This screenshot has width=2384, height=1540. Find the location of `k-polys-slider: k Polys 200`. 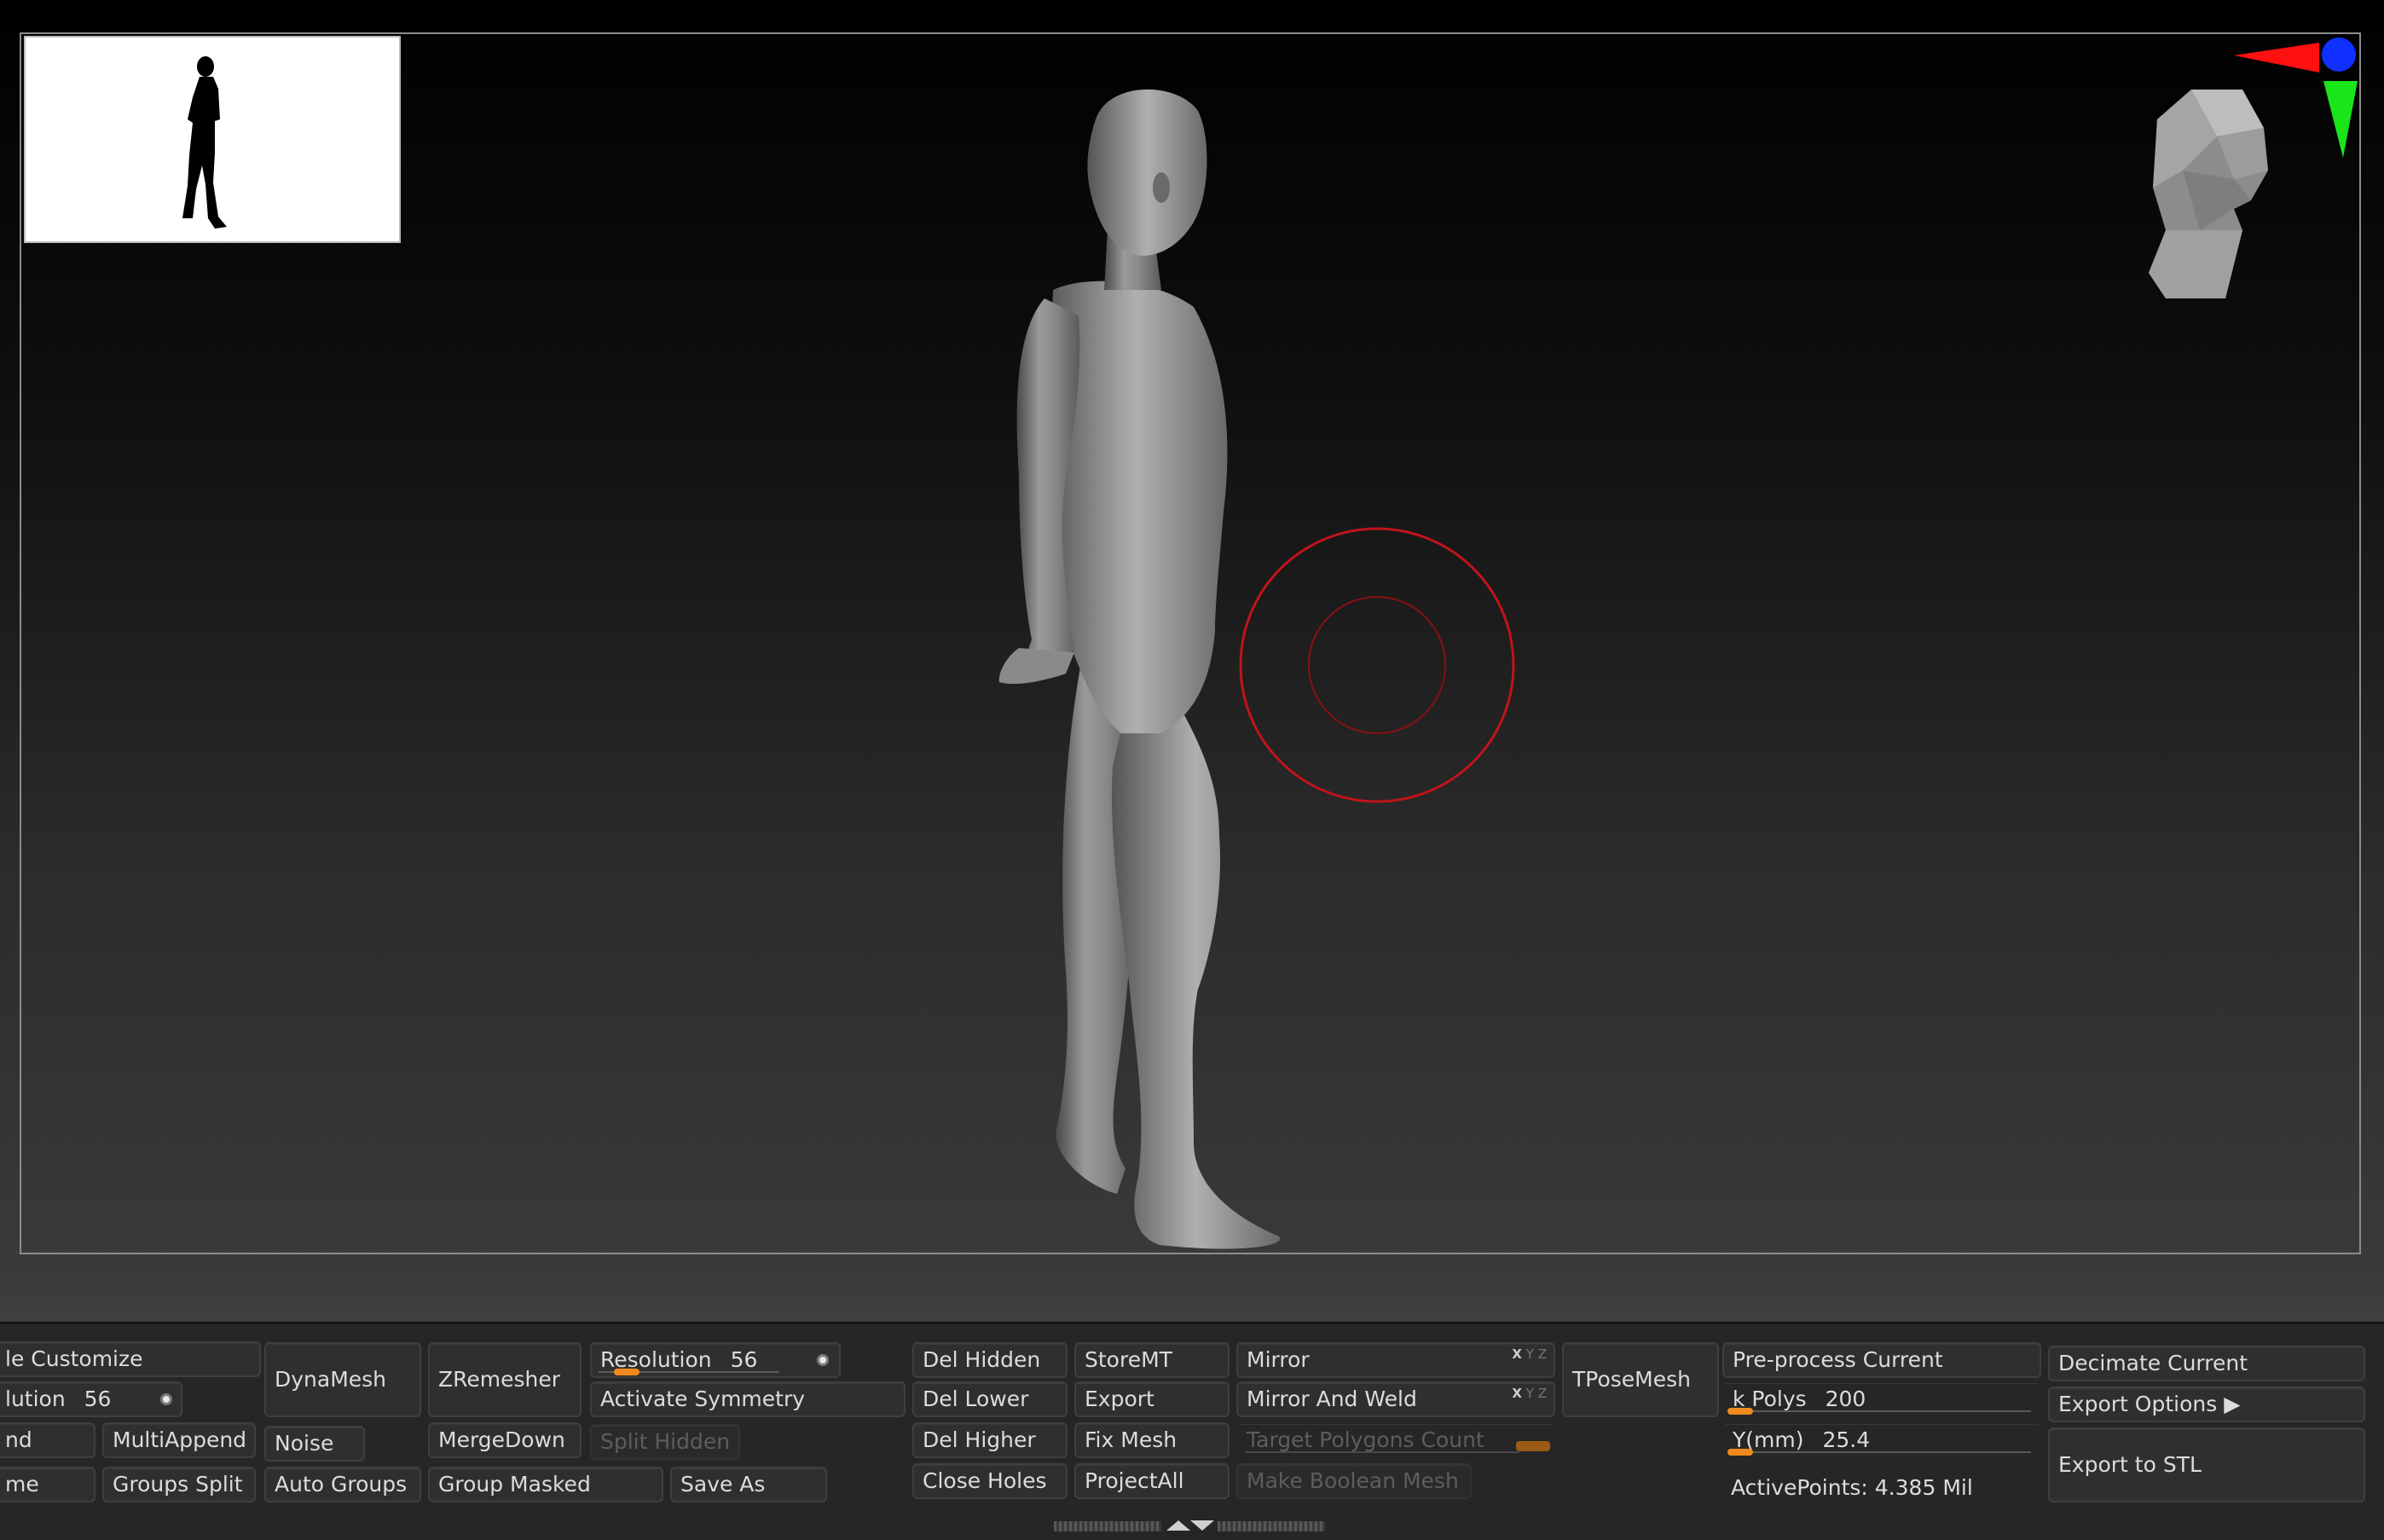

k-polys-slider: k Polys 200 is located at coordinates (1881, 1399).